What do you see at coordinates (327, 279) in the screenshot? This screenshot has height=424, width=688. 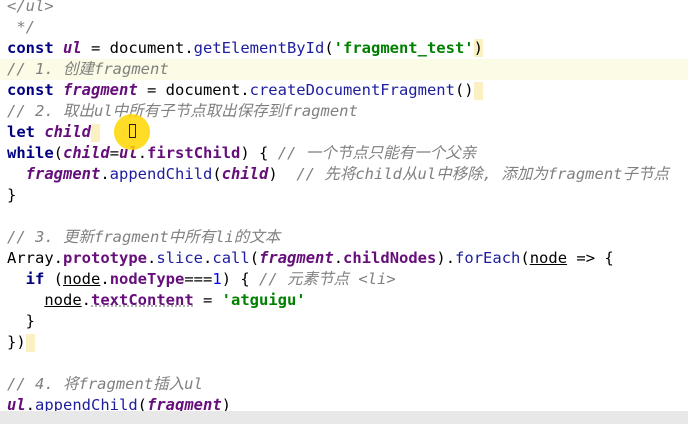 I see `comment-token: // 元素节点 <li>` at bounding box center [327, 279].